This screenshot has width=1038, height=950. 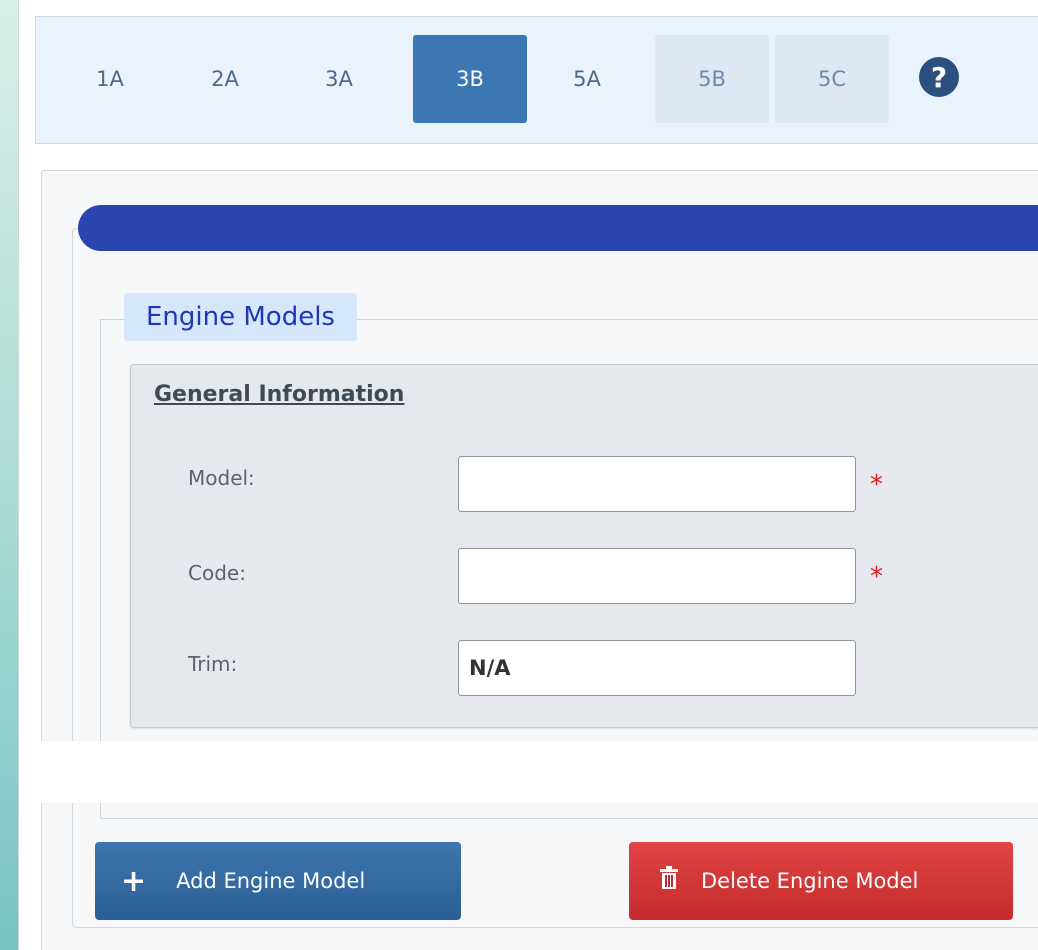 What do you see at coordinates (221, 478) in the screenshot?
I see `model-label: Model:` at bounding box center [221, 478].